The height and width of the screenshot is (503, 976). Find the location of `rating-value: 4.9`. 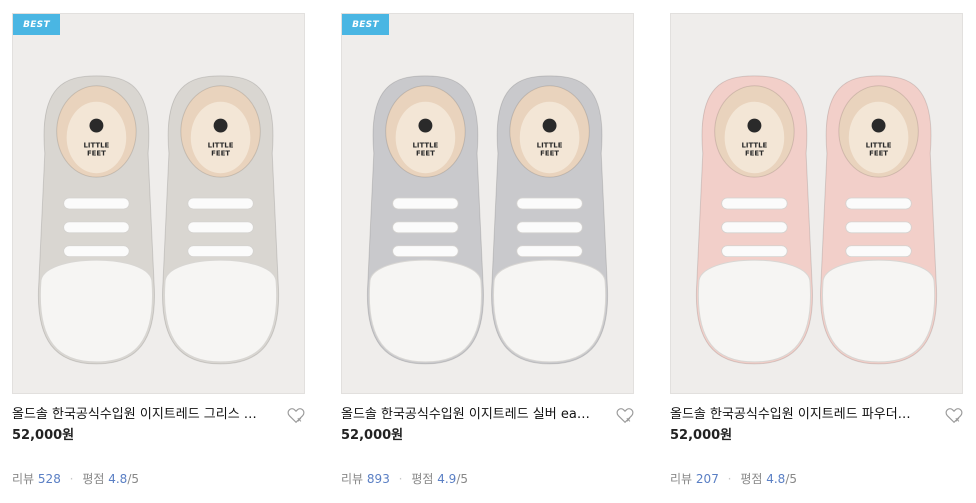

rating-value: 4.9 is located at coordinates (447, 479).